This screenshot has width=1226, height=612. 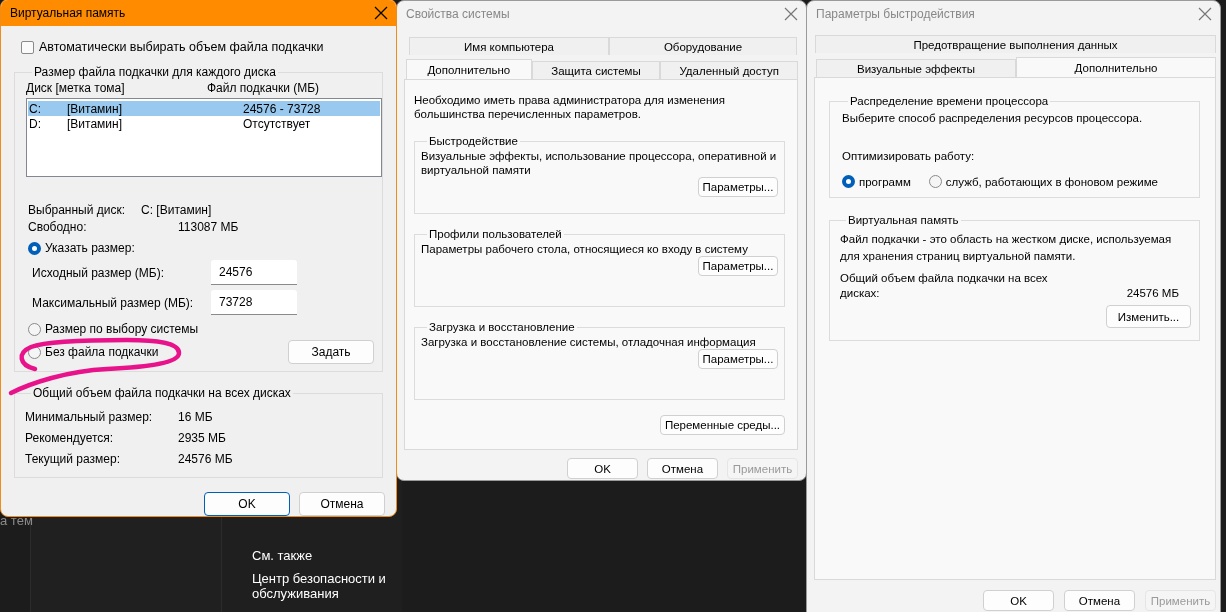 I want to click on radio-option: Без файла подкачки, so click(x=93, y=352).